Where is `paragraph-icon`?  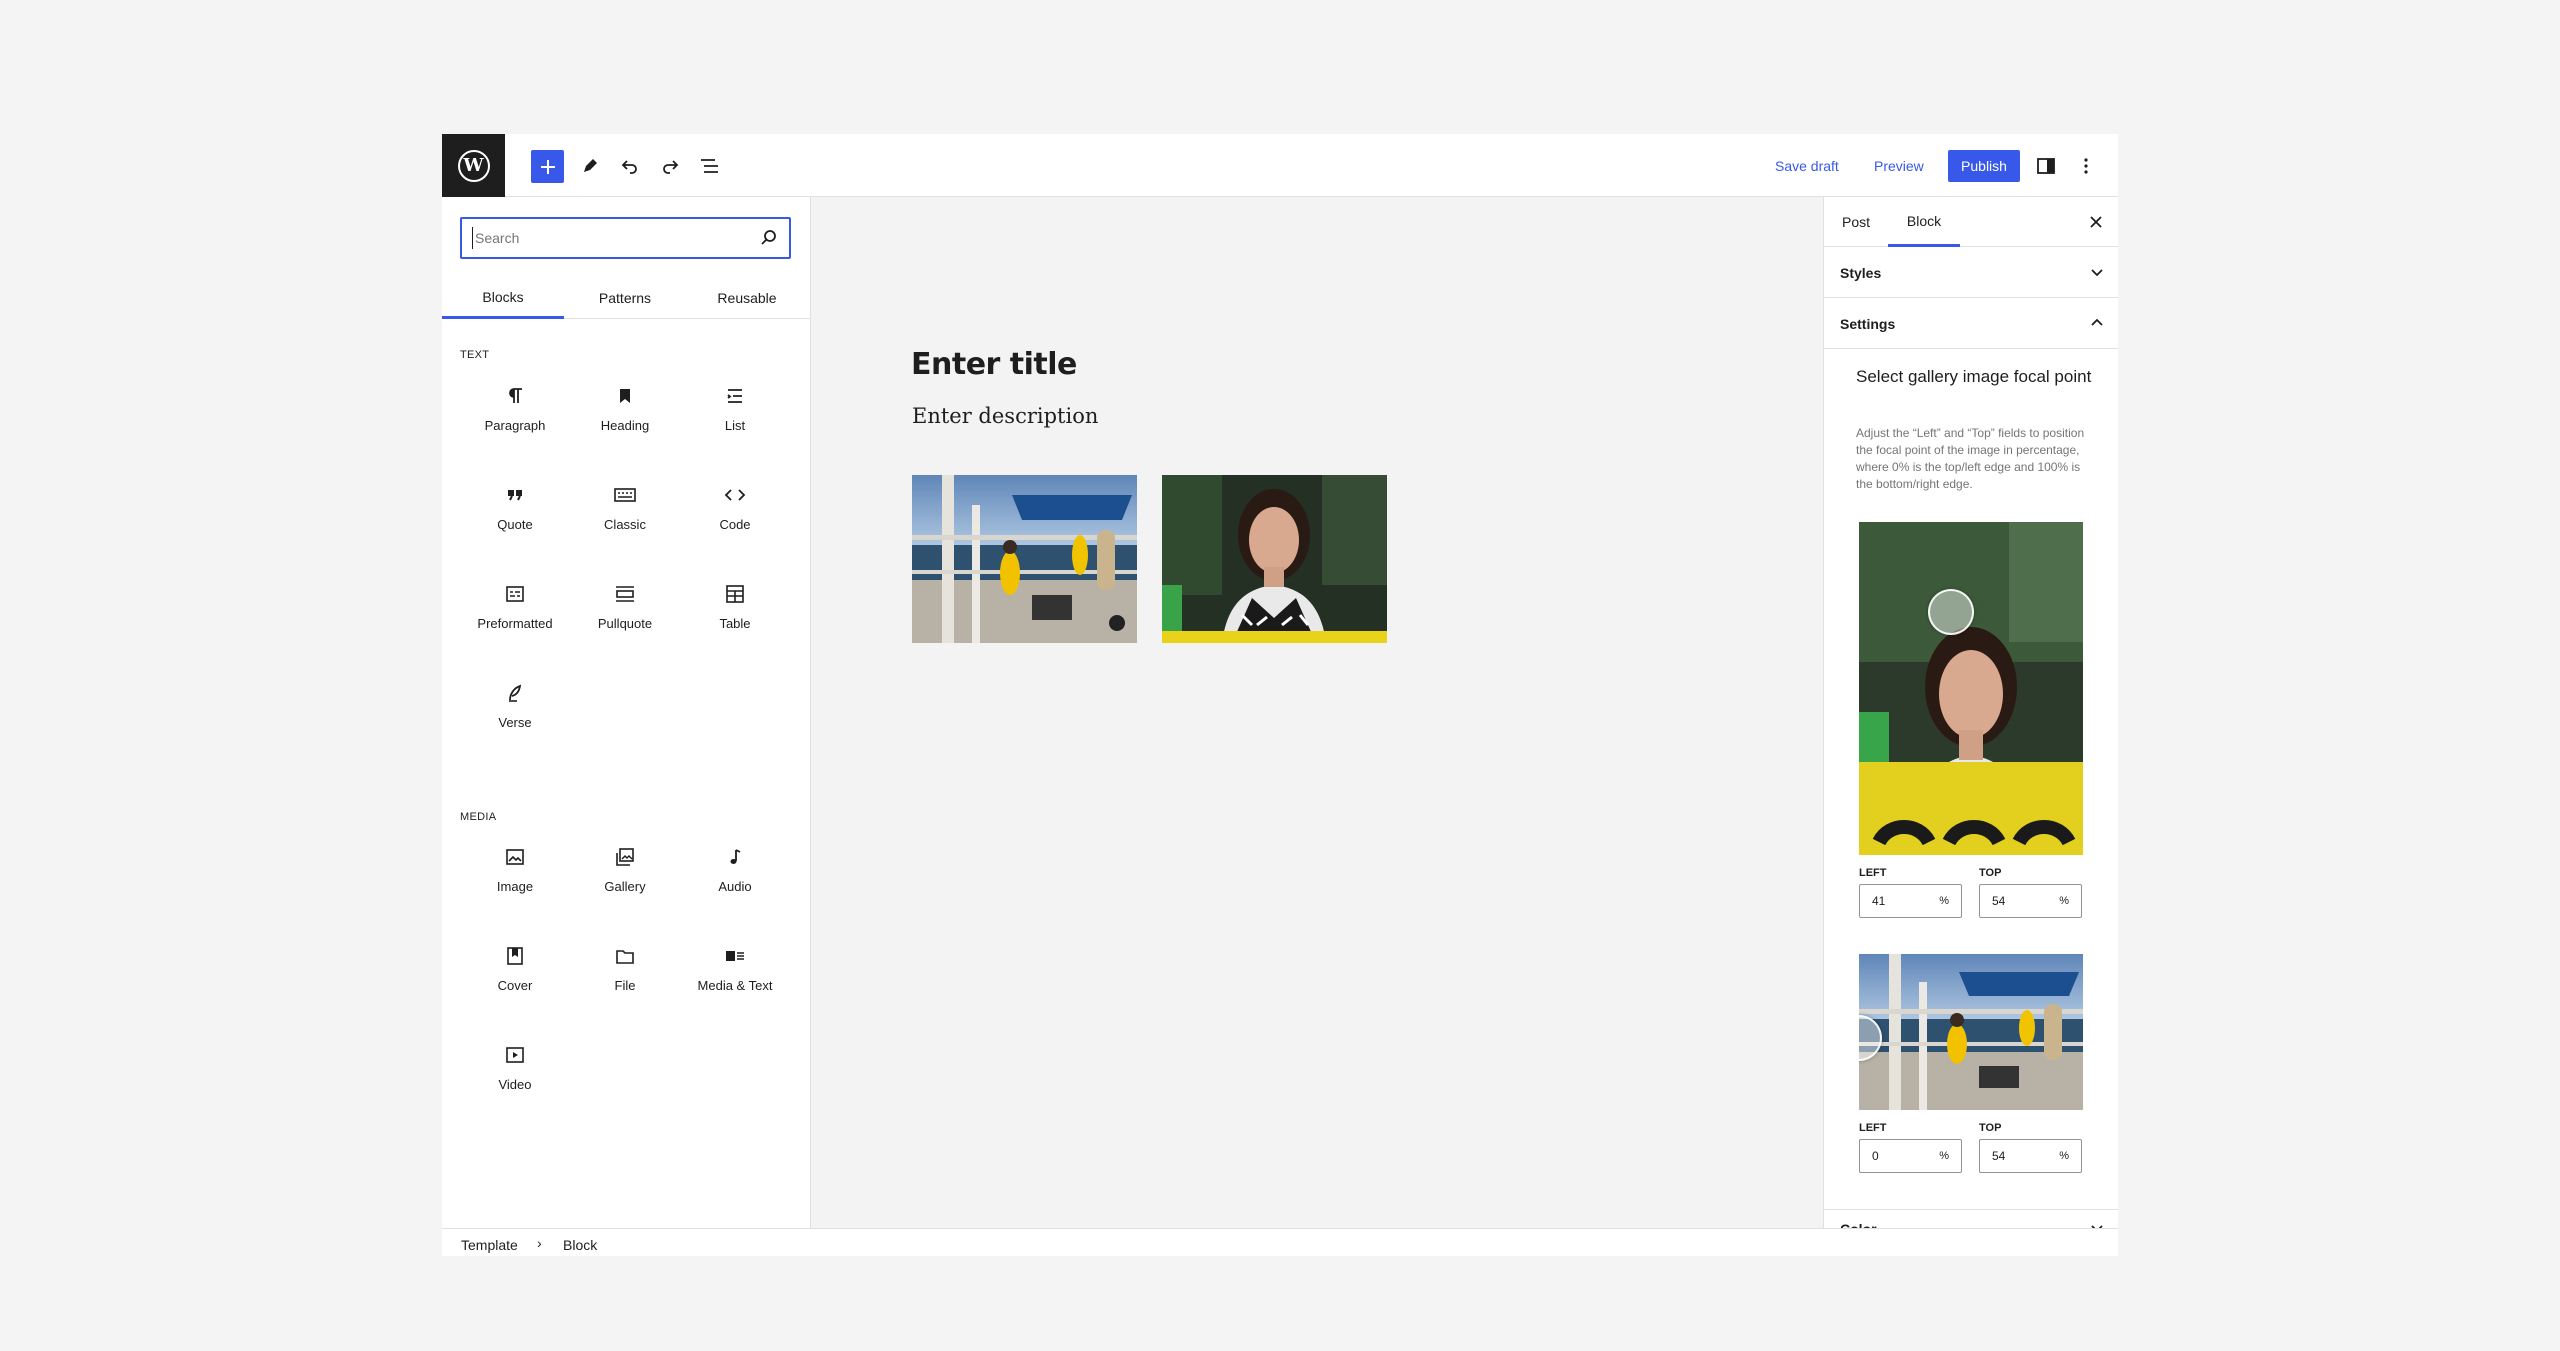
paragraph-icon is located at coordinates (515, 396).